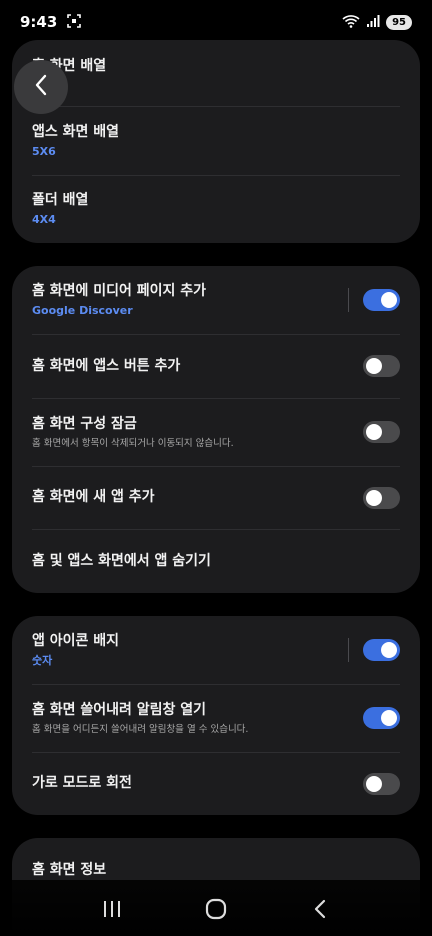 Image resolution: width=432 pixels, height=936 pixels. What do you see at coordinates (381, 497) in the screenshot?
I see `add-new-apps-toggle` at bounding box center [381, 497].